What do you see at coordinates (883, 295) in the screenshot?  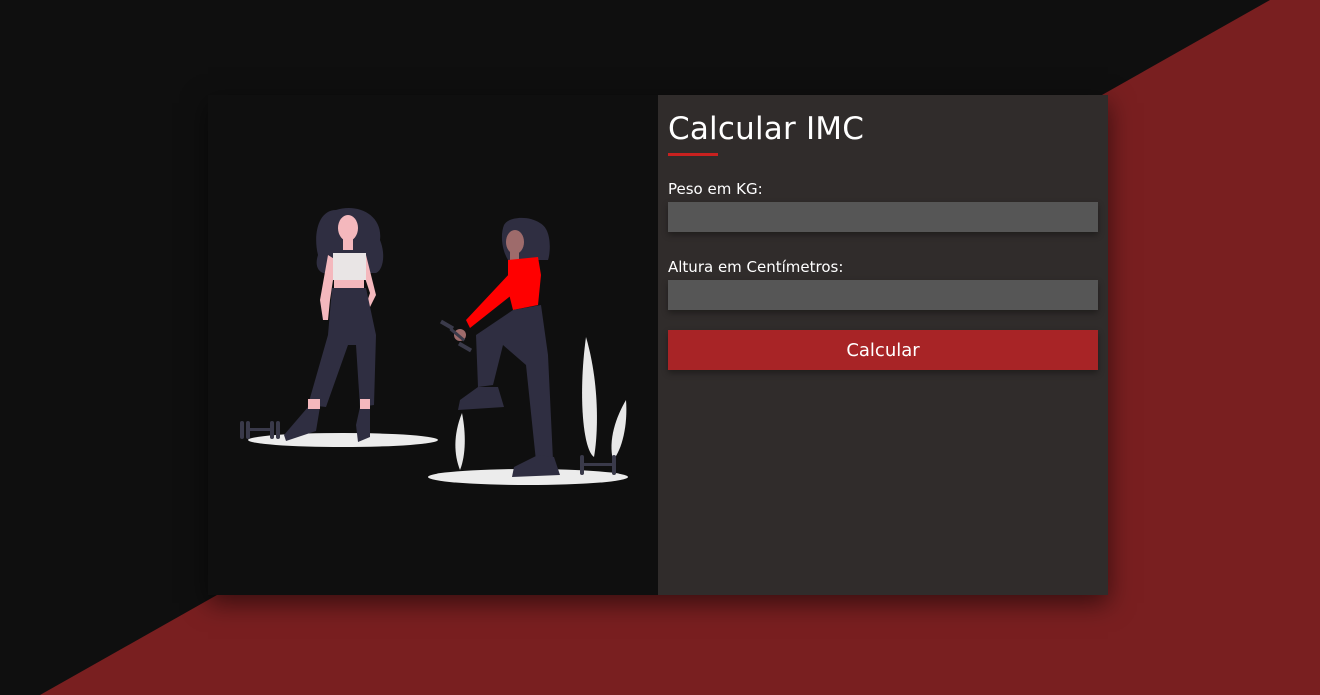 I see `height-input` at bounding box center [883, 295].